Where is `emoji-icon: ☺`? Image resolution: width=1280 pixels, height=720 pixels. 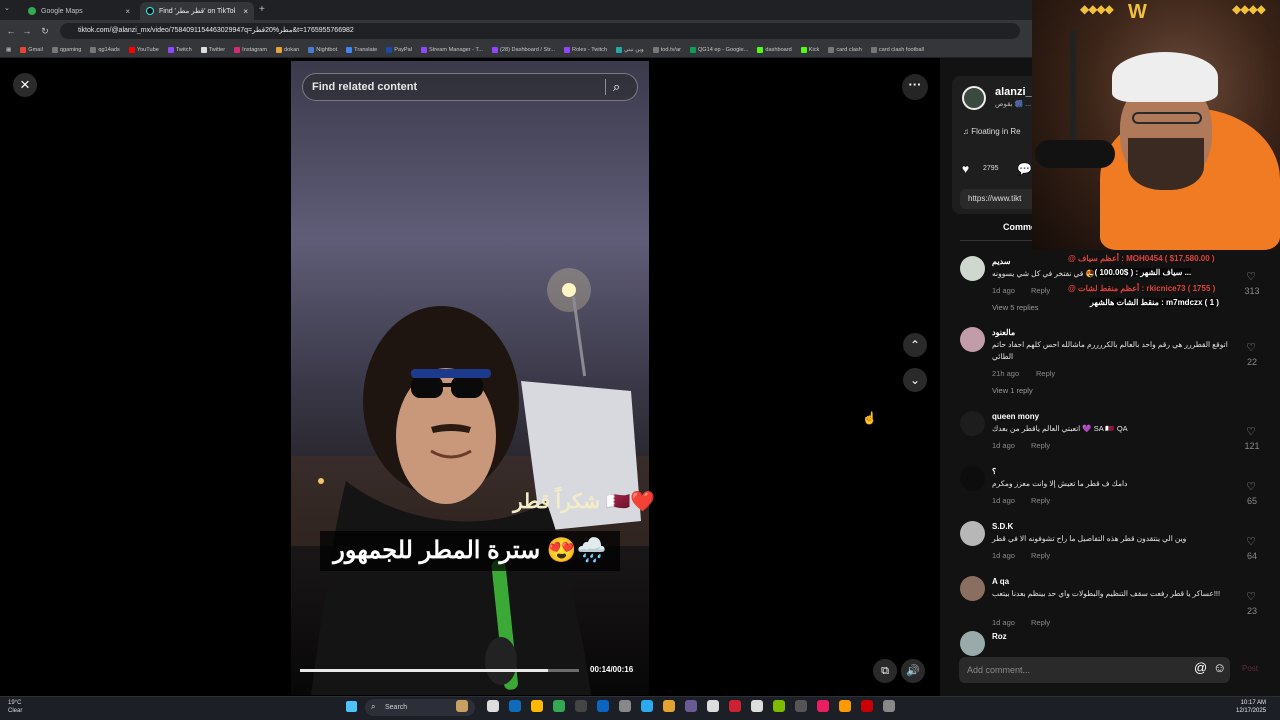
emoji-icon: ☺ is located at coordinates (1219, 667).